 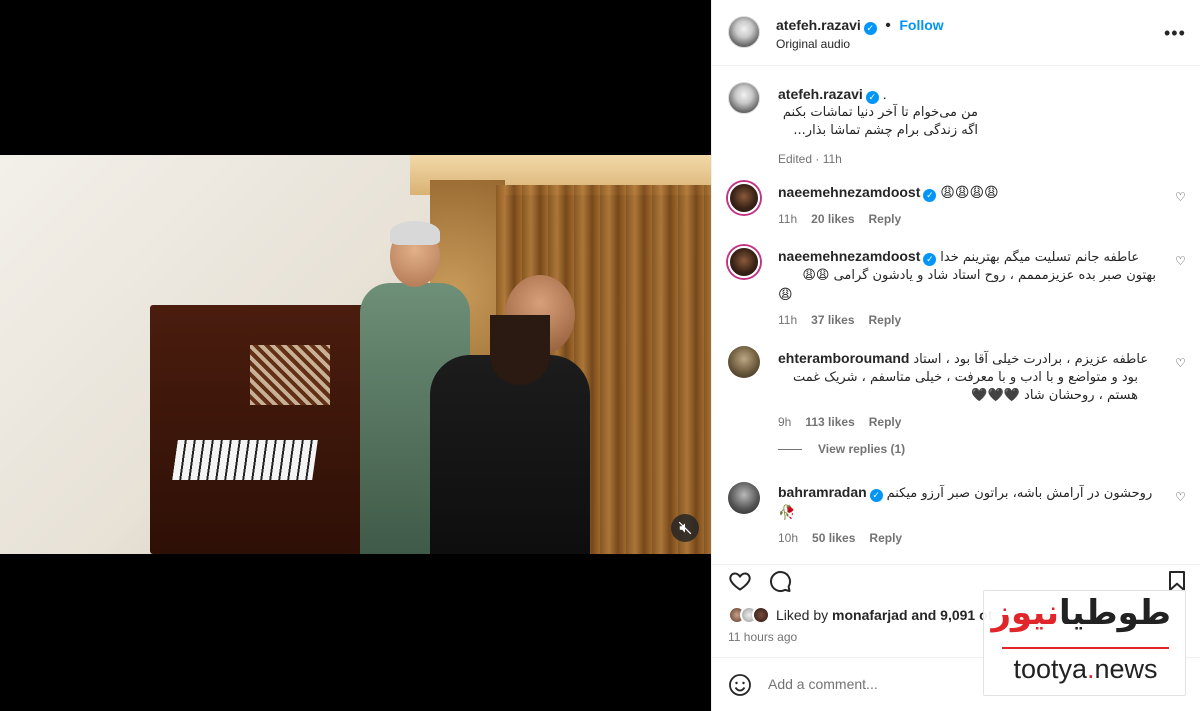 I want to click on comment-time: 10h, so click(x=788, y=538).